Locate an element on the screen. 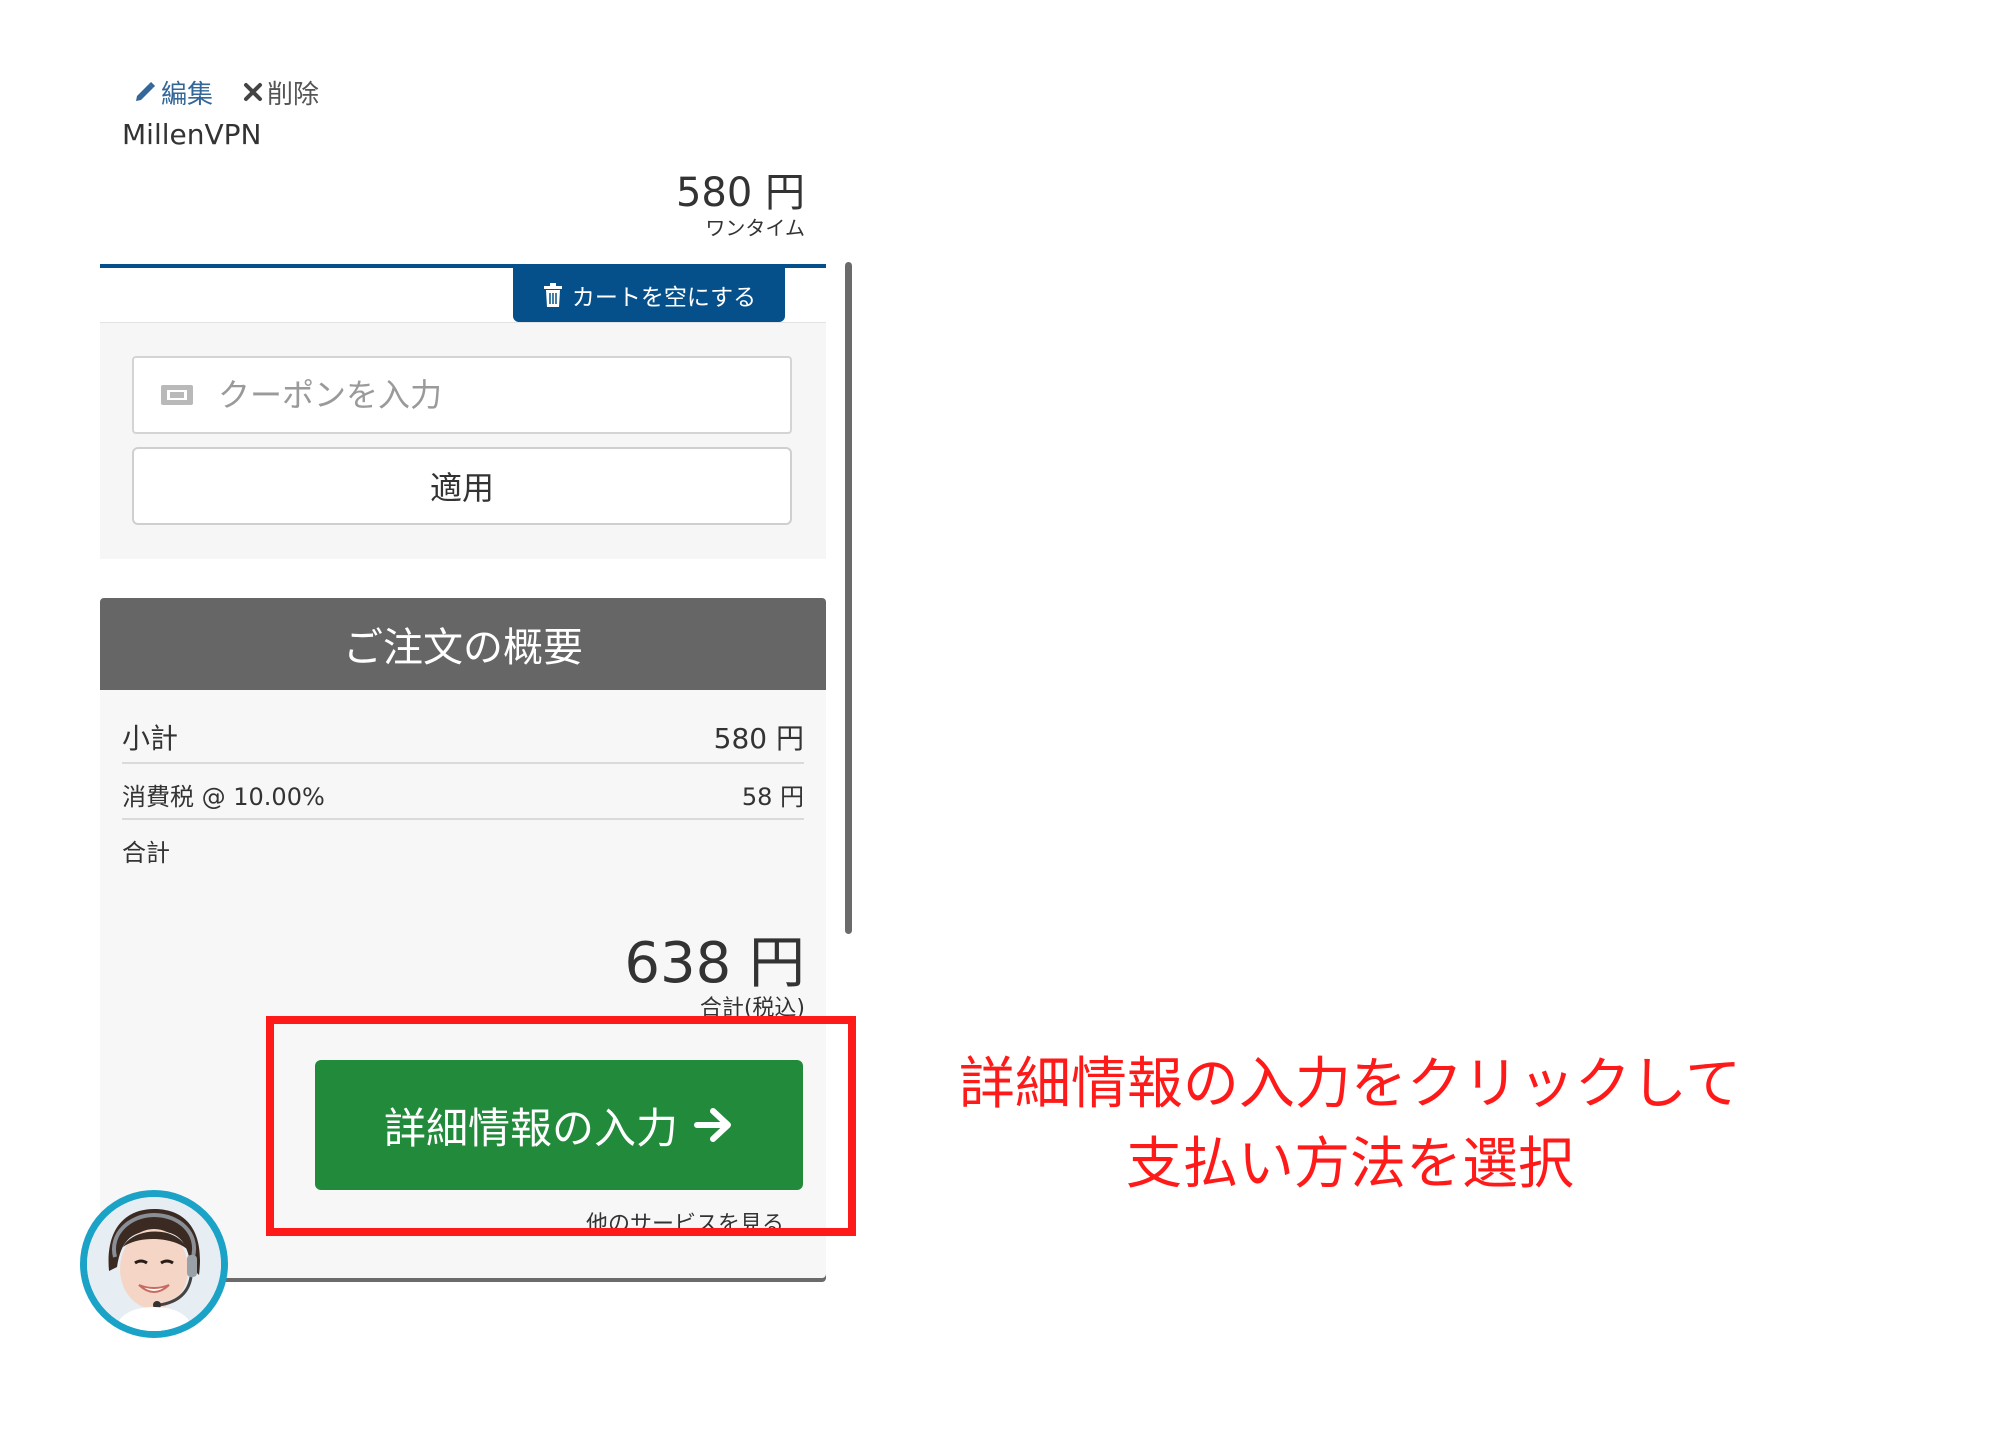  instruction-annotation: 詳細情報の入力をクリックして 支払い方法を選択 is located at coordinates (1350, 1125).